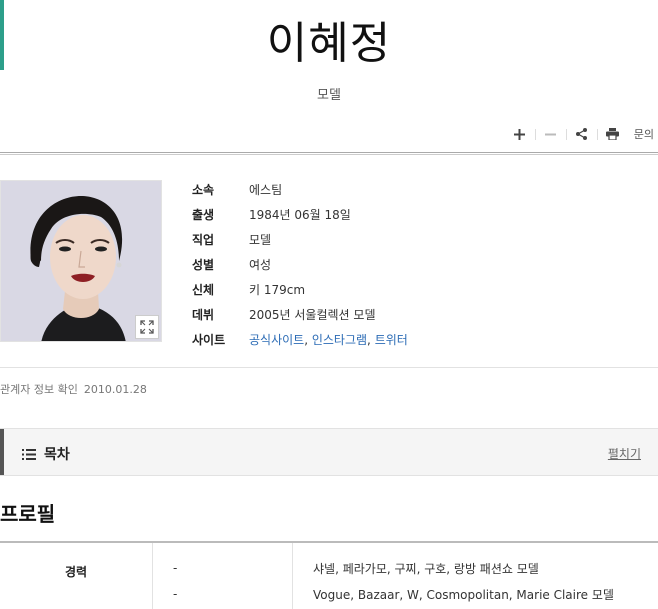 This screenshot has width=658, height=609. What do you see at coordinates (81, 261) in the screenshot?
I see `profile-photo` at bounding box center [81, 261].